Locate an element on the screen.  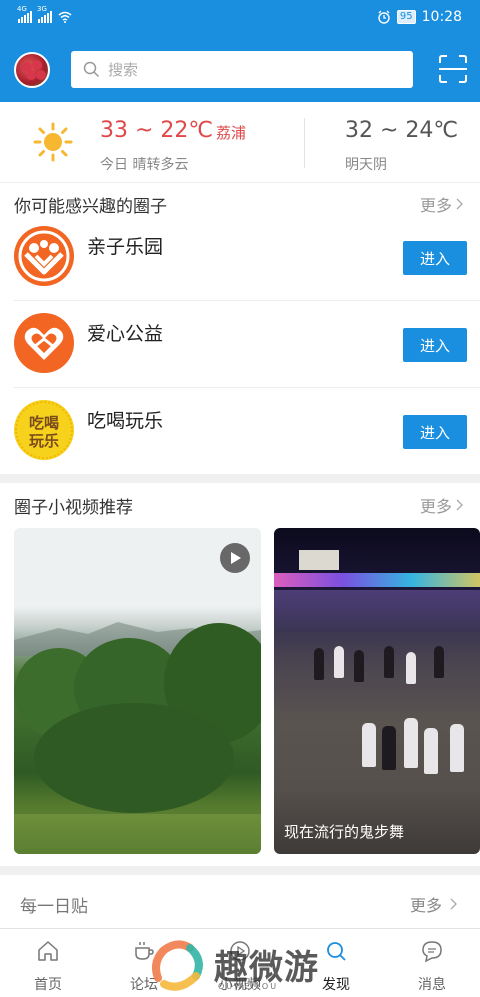
tomorrow-temperature: 32 ~ 24℃ is located at coordinates (402, 130).